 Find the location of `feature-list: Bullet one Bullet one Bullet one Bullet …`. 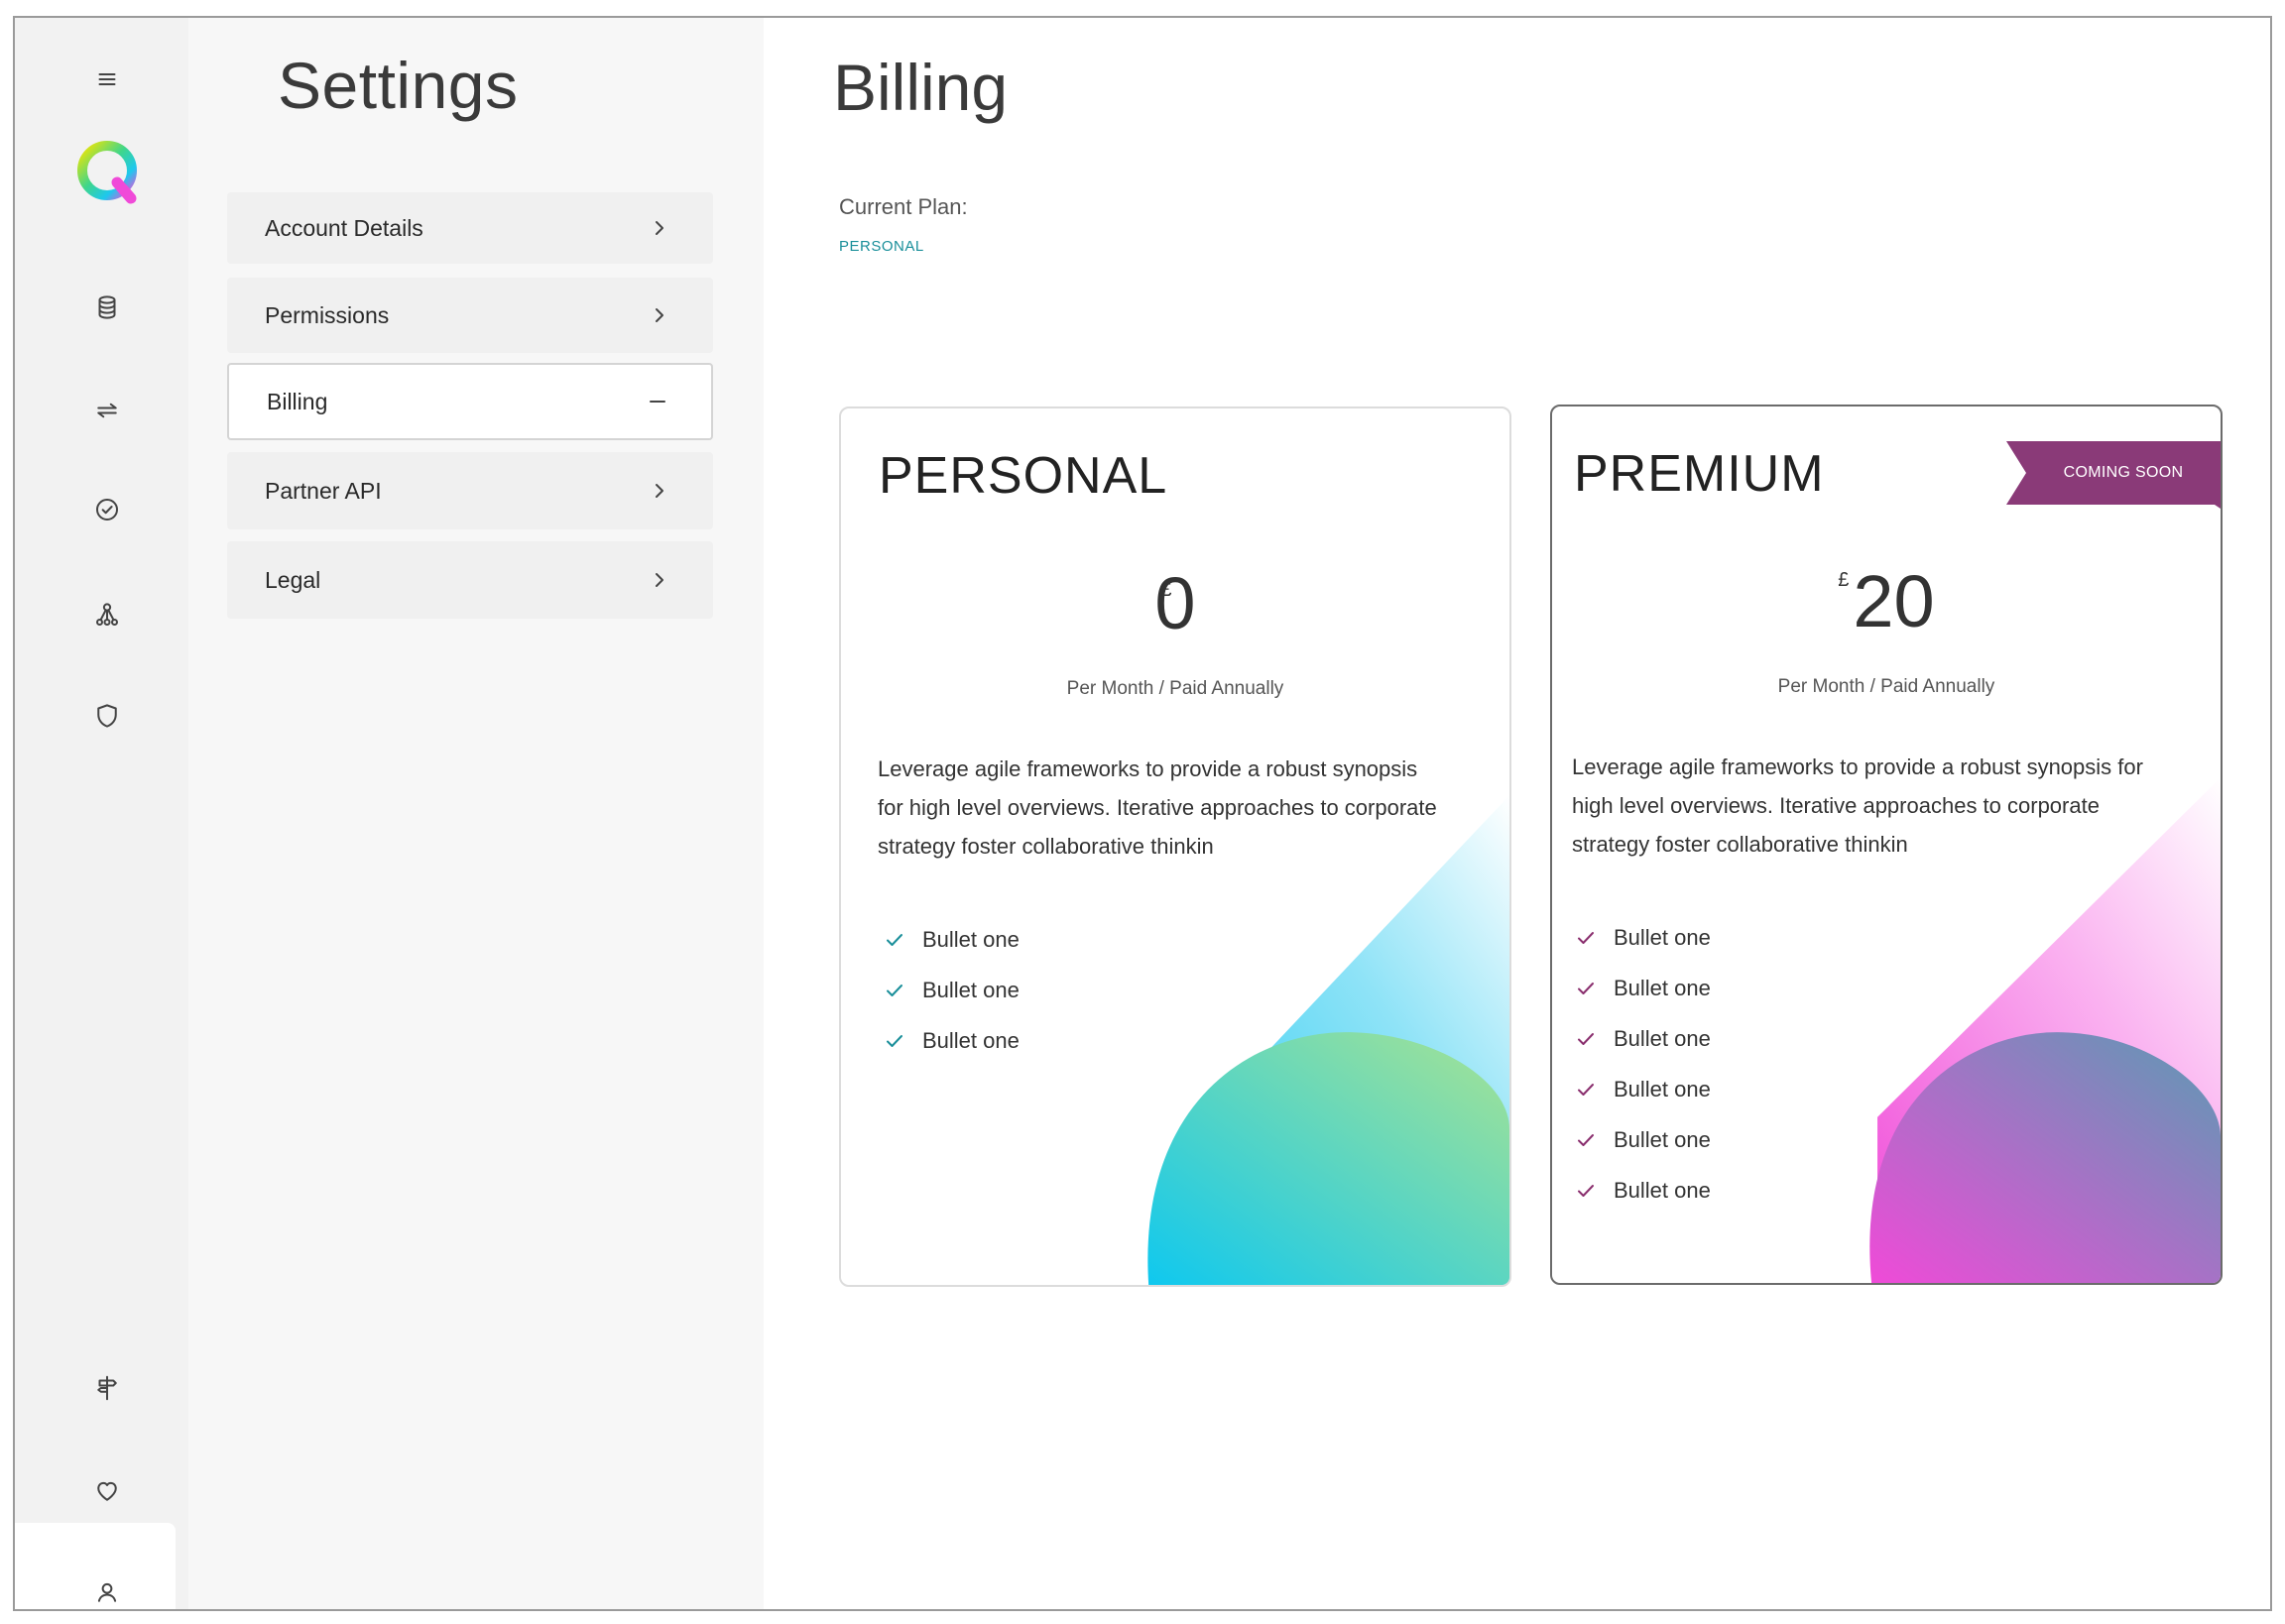

feature-list: Bullet one Bullet one Bullet one Bullet … is located at coordinates (1644, 1064).